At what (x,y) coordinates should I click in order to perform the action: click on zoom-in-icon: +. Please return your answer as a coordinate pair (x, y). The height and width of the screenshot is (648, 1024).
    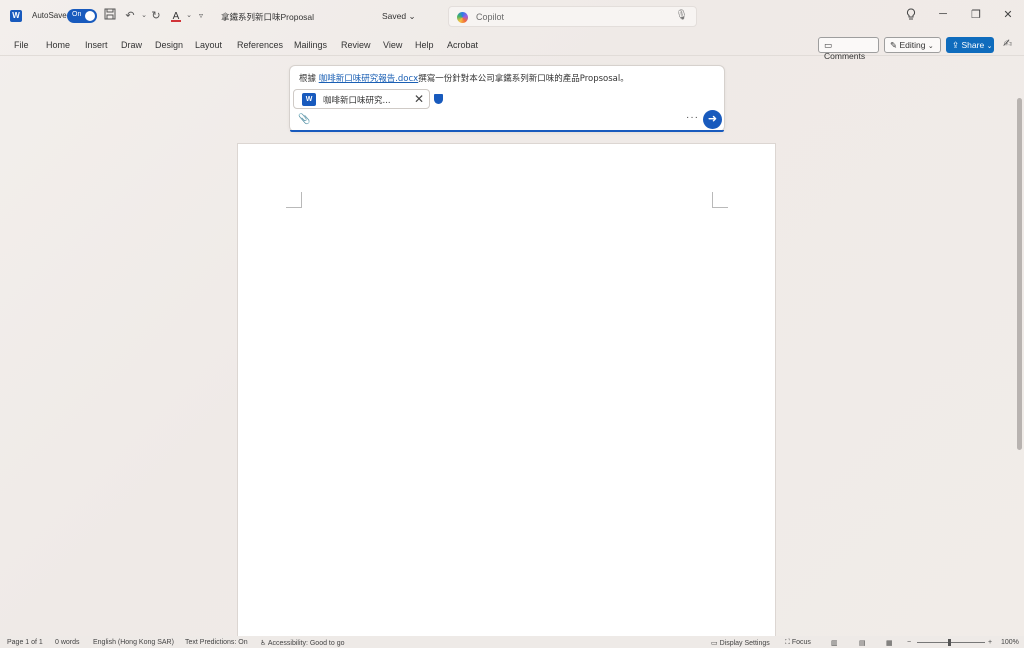
    Looking at the image, I should click on (990, 642).